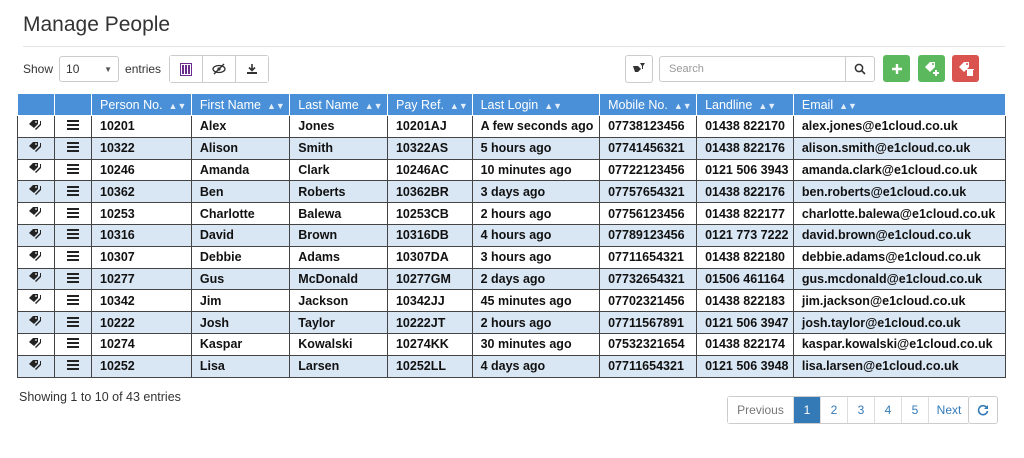  Describe the element at coordinates (648, 344) in the screenshot. I see `cell-mobile-no: 07532321654` at that location.